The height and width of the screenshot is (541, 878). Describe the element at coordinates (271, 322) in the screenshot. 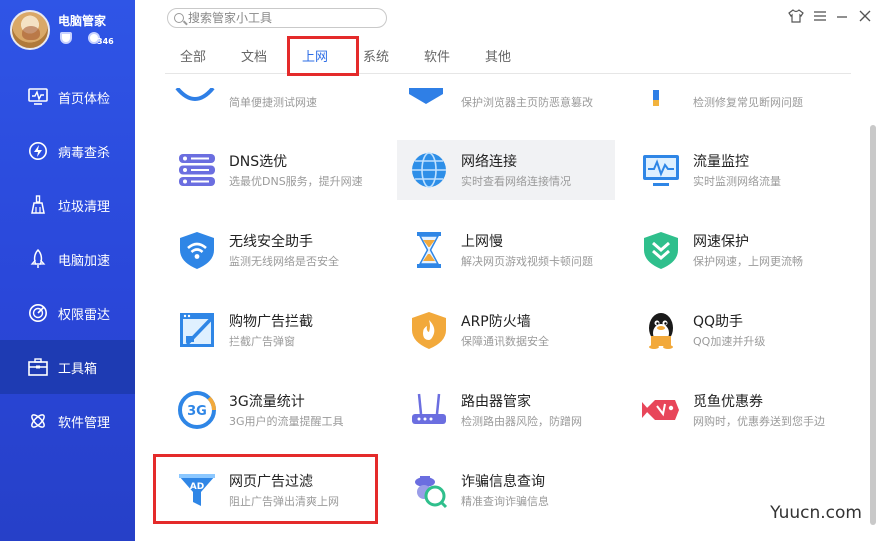

I see `tool-name: 购物广告拦截` at that location.